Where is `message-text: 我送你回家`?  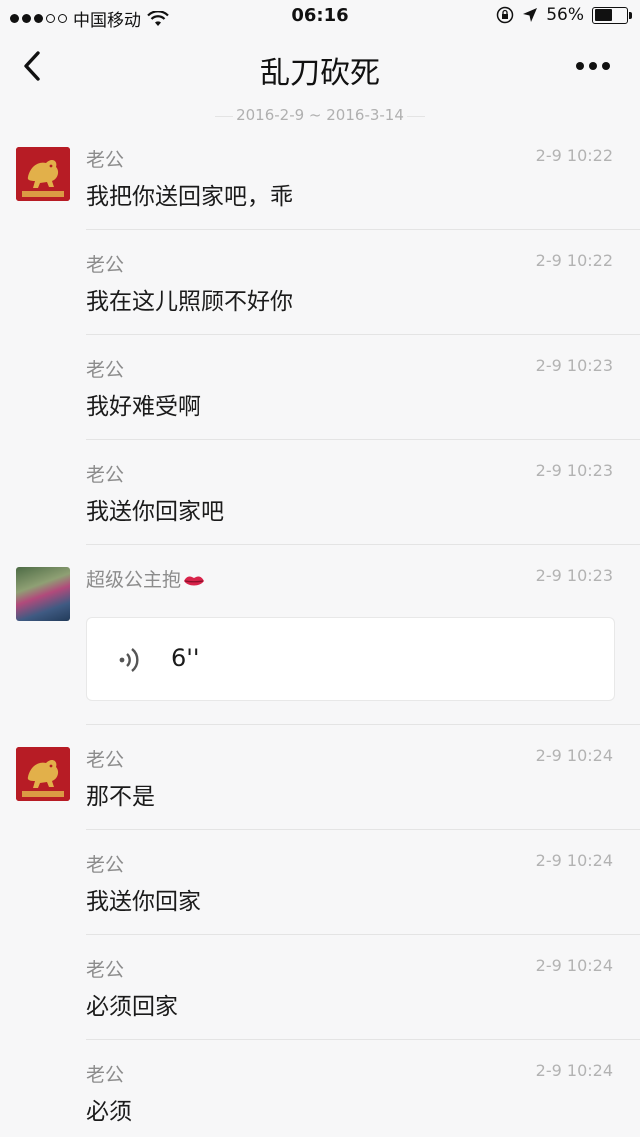
message-text: 我送你回家 is located at coordinates (143, 902).